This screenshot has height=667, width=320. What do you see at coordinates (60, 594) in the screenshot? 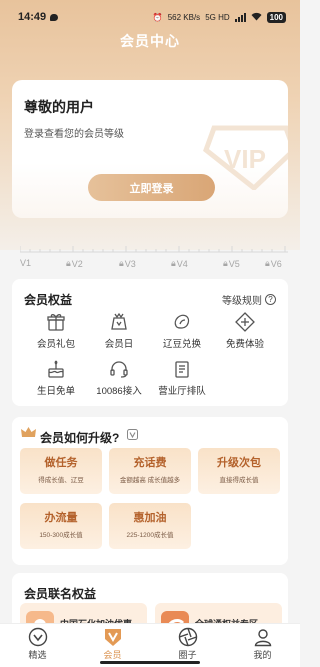
I see `cobrand-title: 会员联名权益` at bounding box center [60, 594].